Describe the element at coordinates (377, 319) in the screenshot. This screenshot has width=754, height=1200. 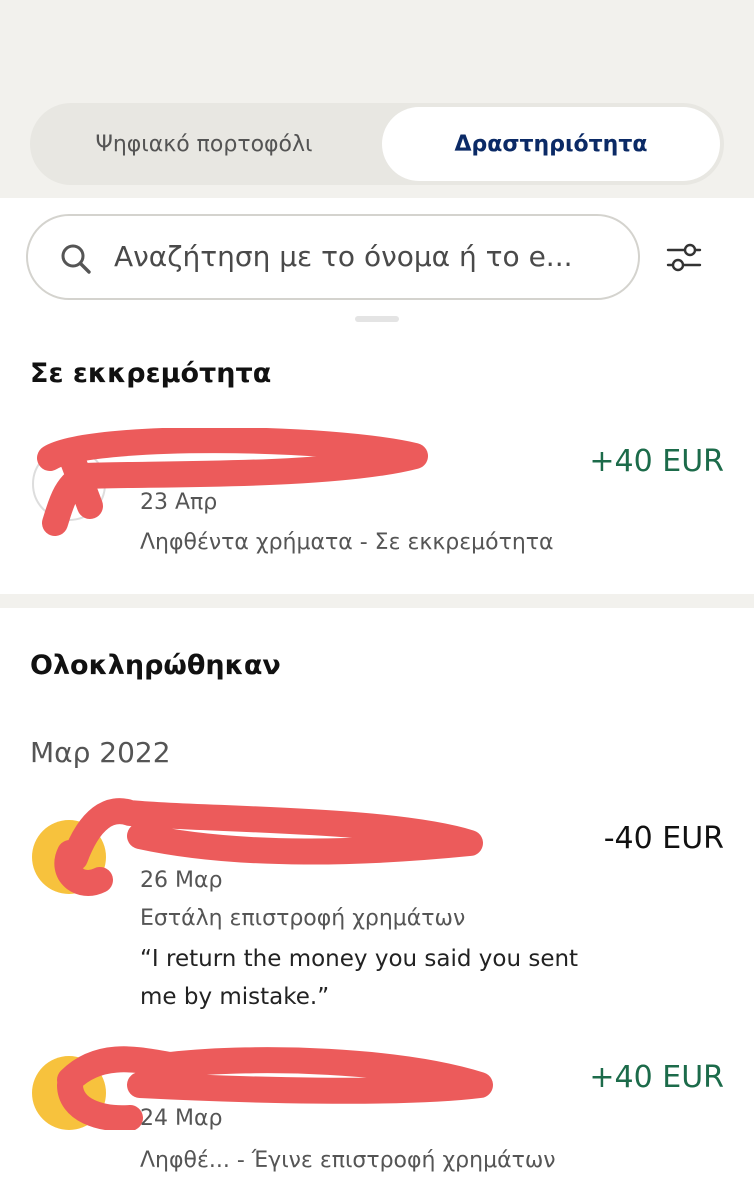
I see `scroll-indicator` at that location.